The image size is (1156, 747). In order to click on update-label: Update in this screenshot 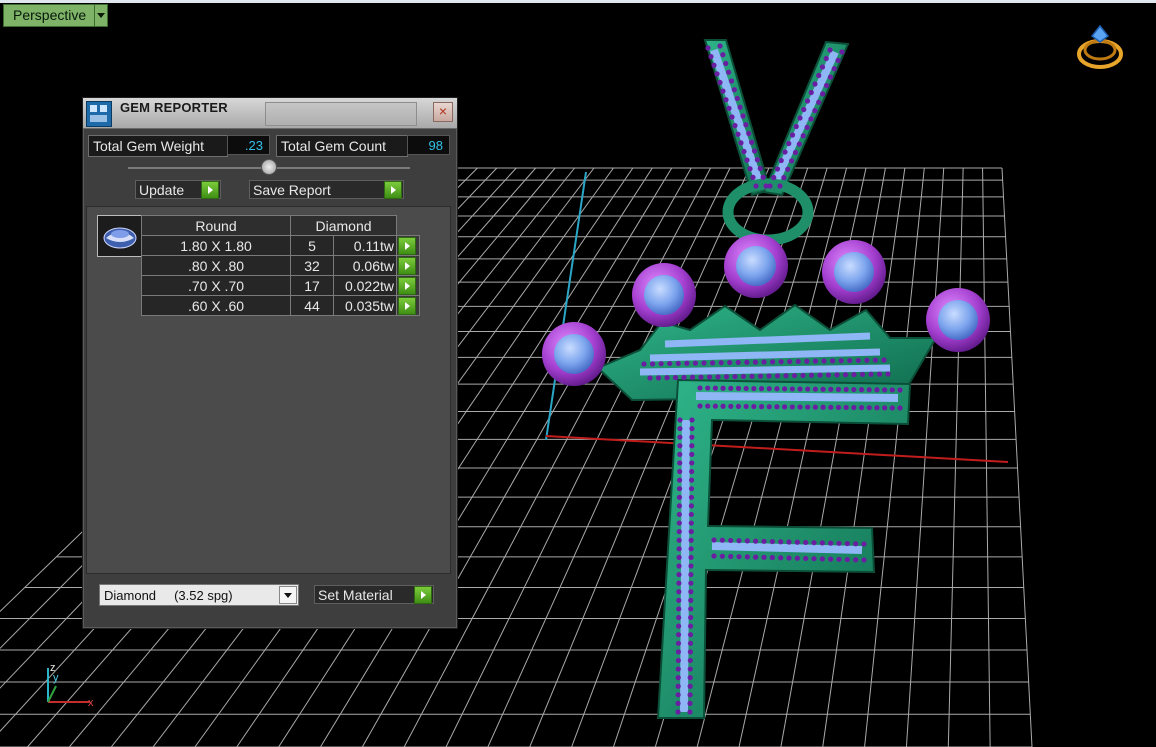, I will do `click(162, 190)`.